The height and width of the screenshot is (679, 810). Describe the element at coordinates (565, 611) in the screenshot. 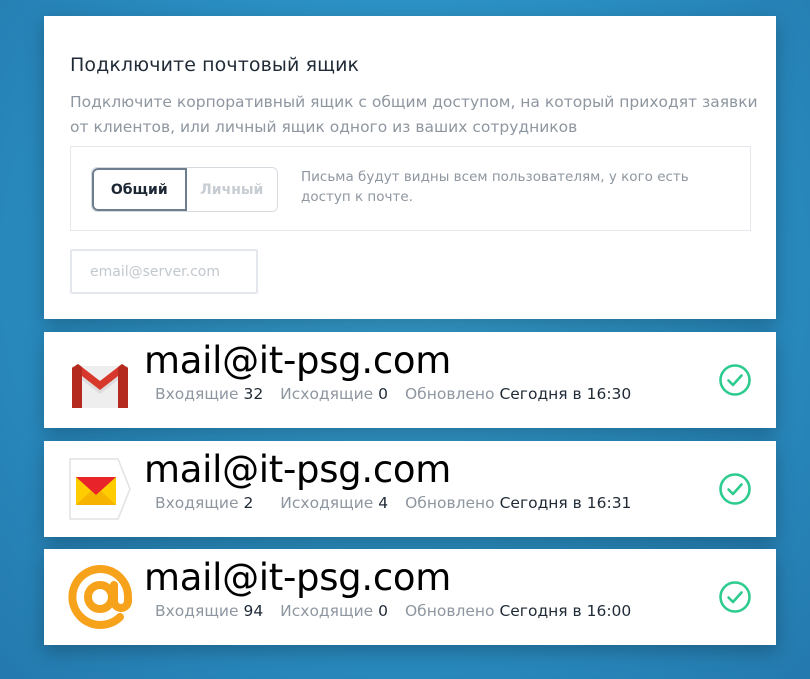

I see `updated-time: Сегодня в 16:00` at that location.